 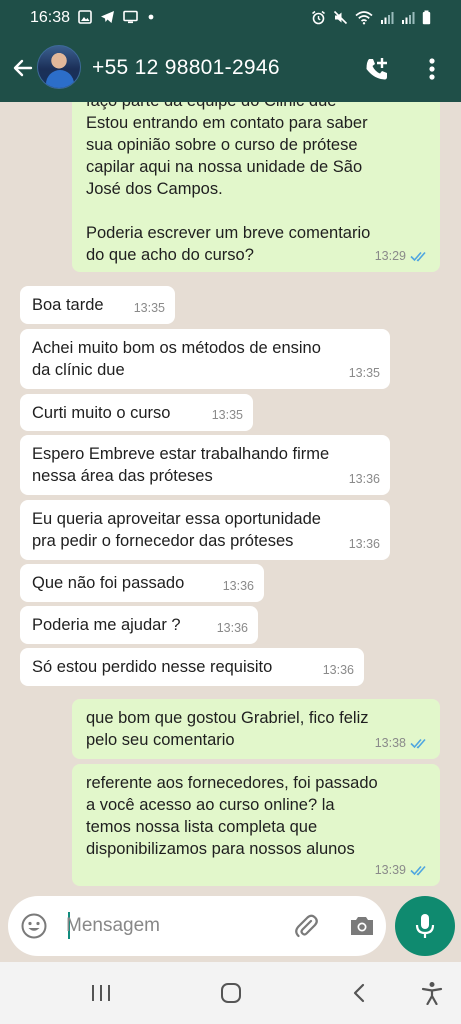 I want to click on message-time: 13:38, so click(x=390, y=743).